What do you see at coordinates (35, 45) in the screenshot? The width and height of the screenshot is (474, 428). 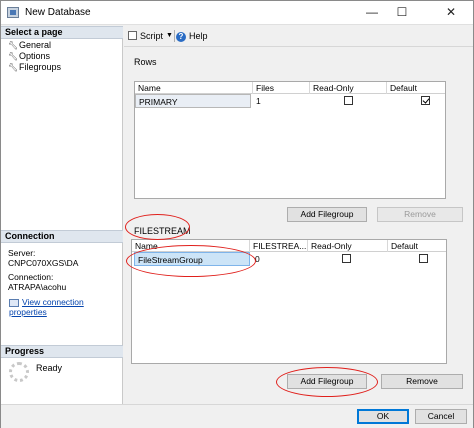 I see `page-item-label: General` at bounding box center [35, 45].